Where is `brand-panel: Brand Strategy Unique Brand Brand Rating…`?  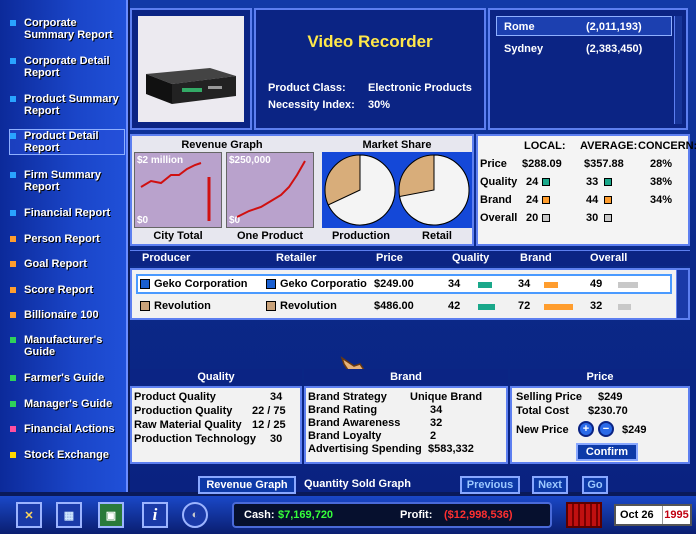 brand-panel: Brand Strategy Unique Brand Brand Rating… is located at coordinates (406, 425).